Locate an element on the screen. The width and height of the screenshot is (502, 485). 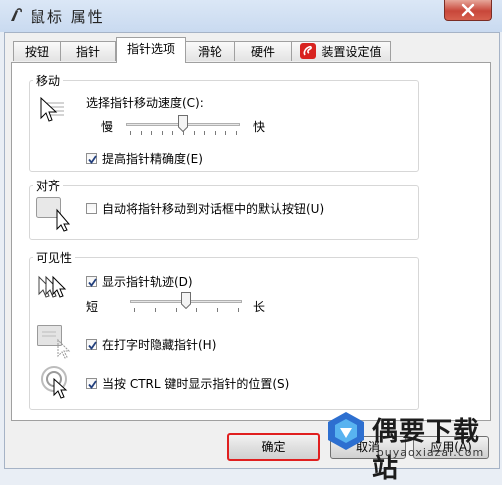
snap-label: 自动将指针移动到对话框中的默认按钮(U) is located at coordinates (213, 208).